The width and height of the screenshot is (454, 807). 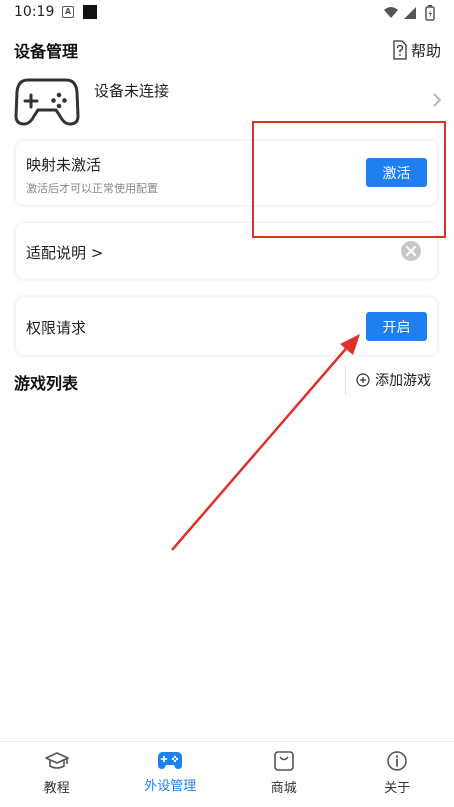 I want to click on status-time: 10:19, so click(x=34, y=12).